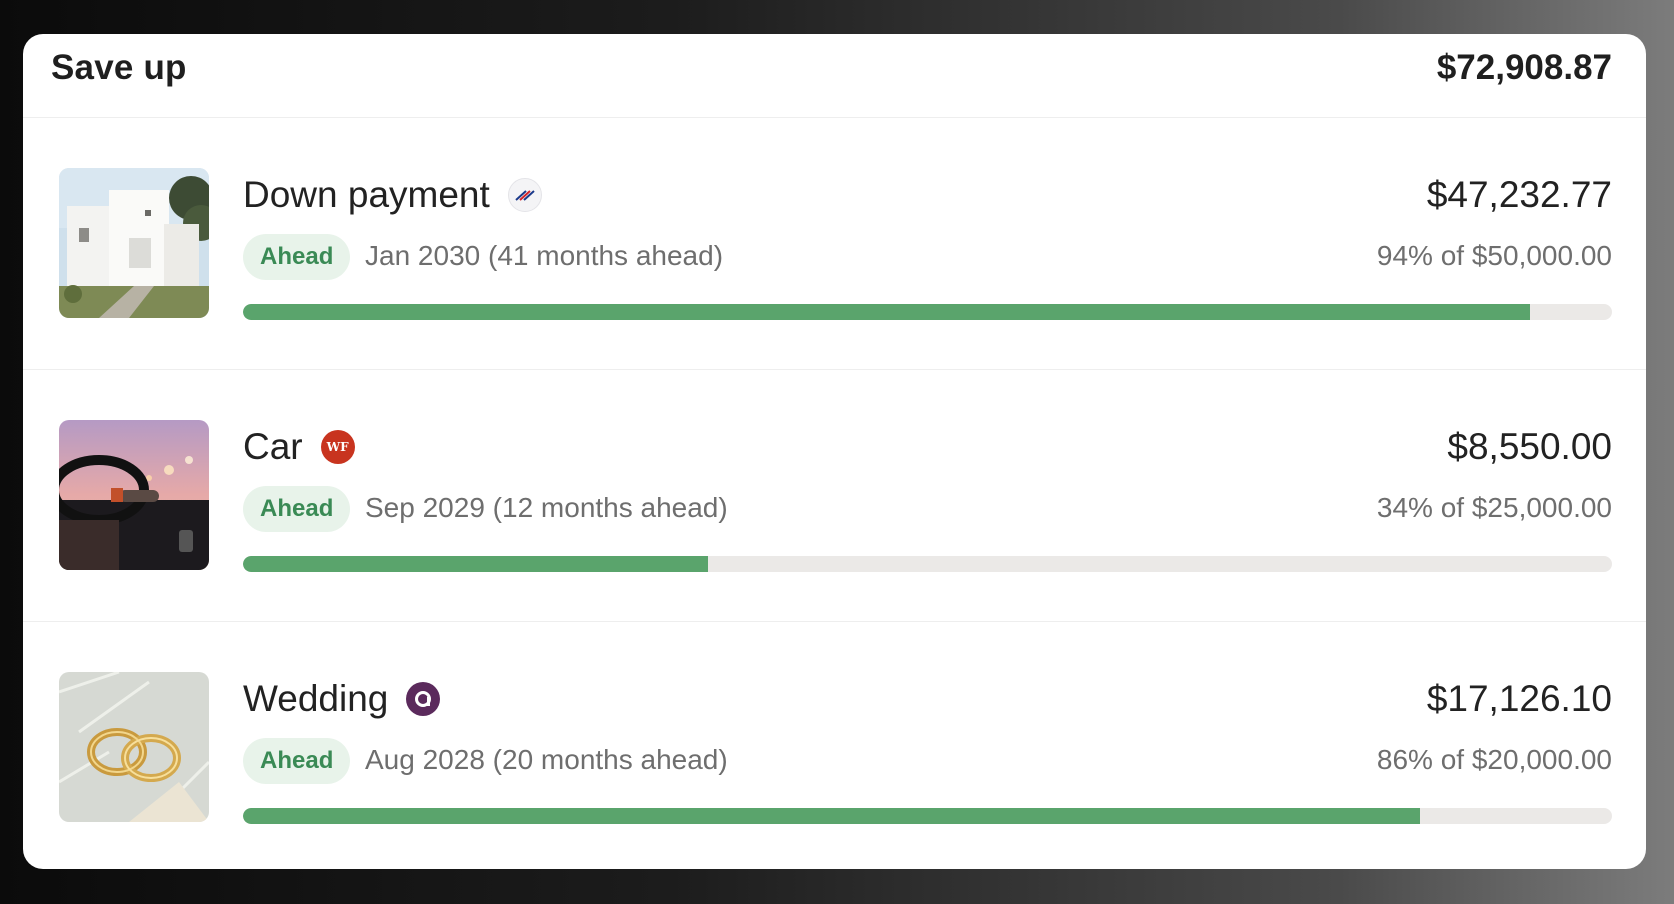 The width and height of the screenshot is (1674, 904). Describe the element at coordinates (546, 507) in the screenshot. I see `projected-date: Sep 2029 (12 months ahead)` at that location.